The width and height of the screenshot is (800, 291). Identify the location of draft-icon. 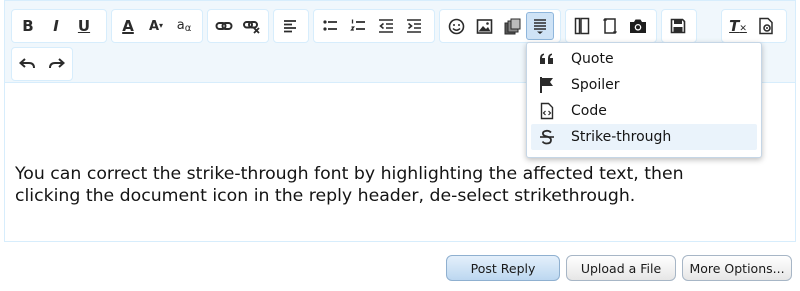
(582, 26).